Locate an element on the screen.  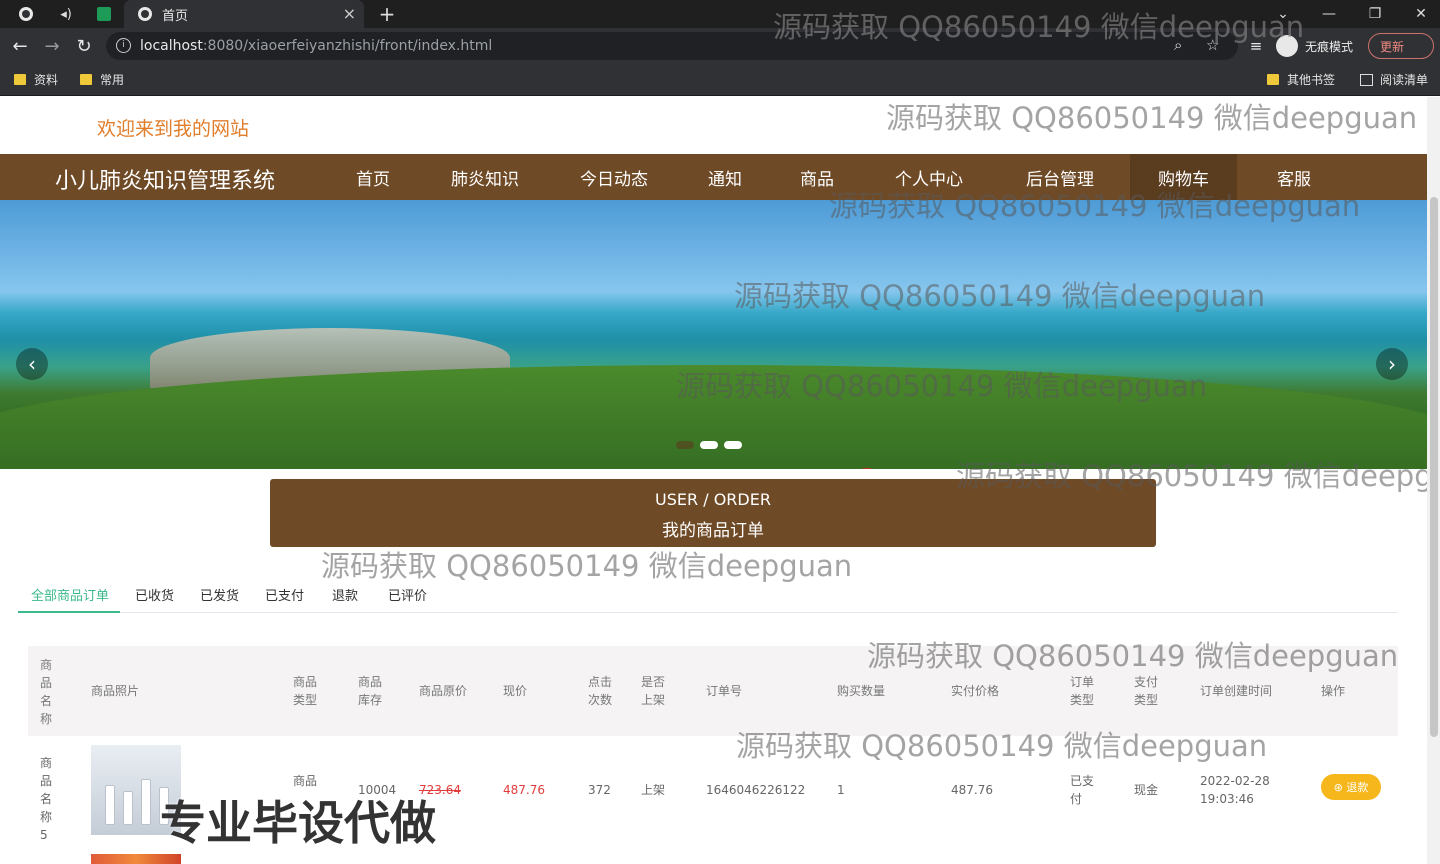
th-original-price: 商品原价 is located at coordinates (443, 691).